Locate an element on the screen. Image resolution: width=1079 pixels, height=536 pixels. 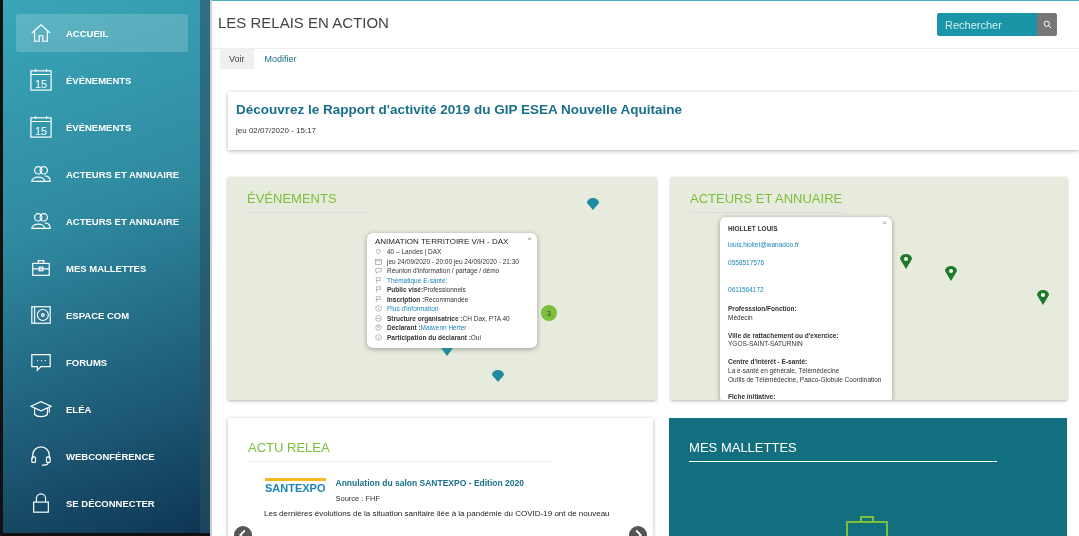
sidebar-item: ACCUEIL is located at coordinates (102, 33).